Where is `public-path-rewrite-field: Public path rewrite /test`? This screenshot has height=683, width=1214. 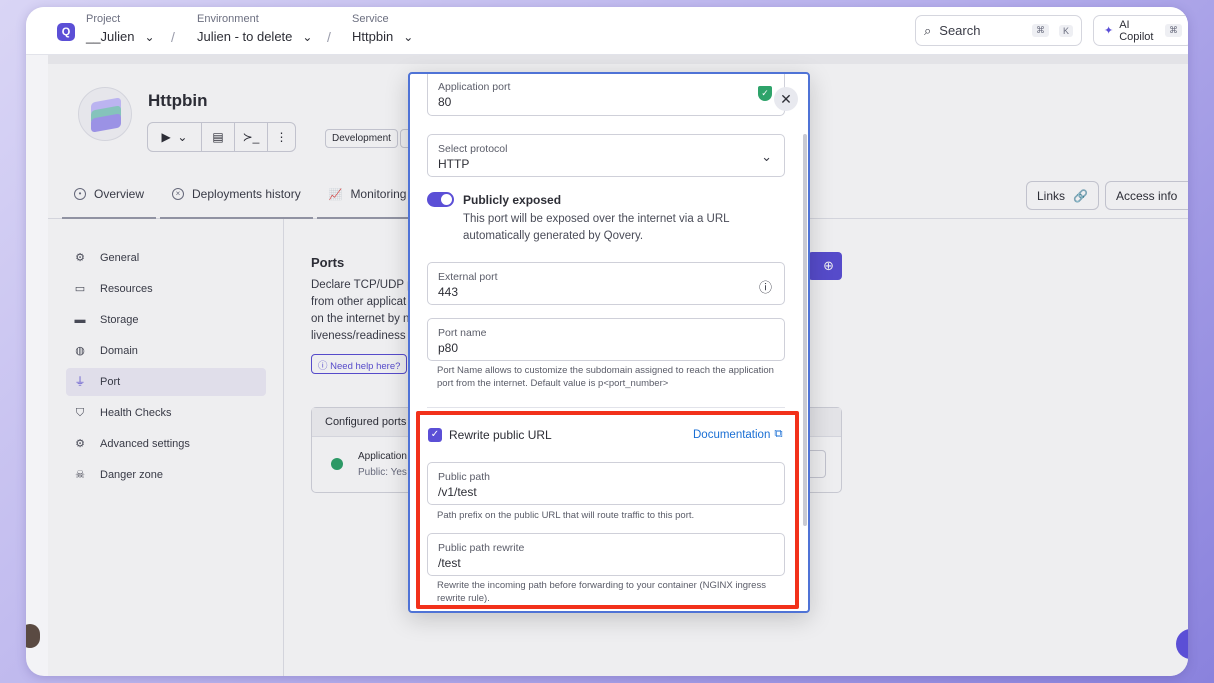
public-path-rewrite-field: Public path rewrite /test is located at coordinates (606, 554).